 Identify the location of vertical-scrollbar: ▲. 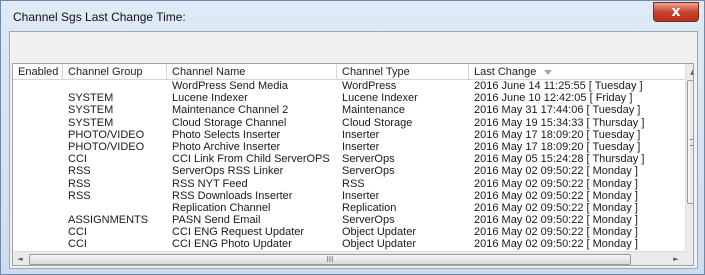
(689, 157).